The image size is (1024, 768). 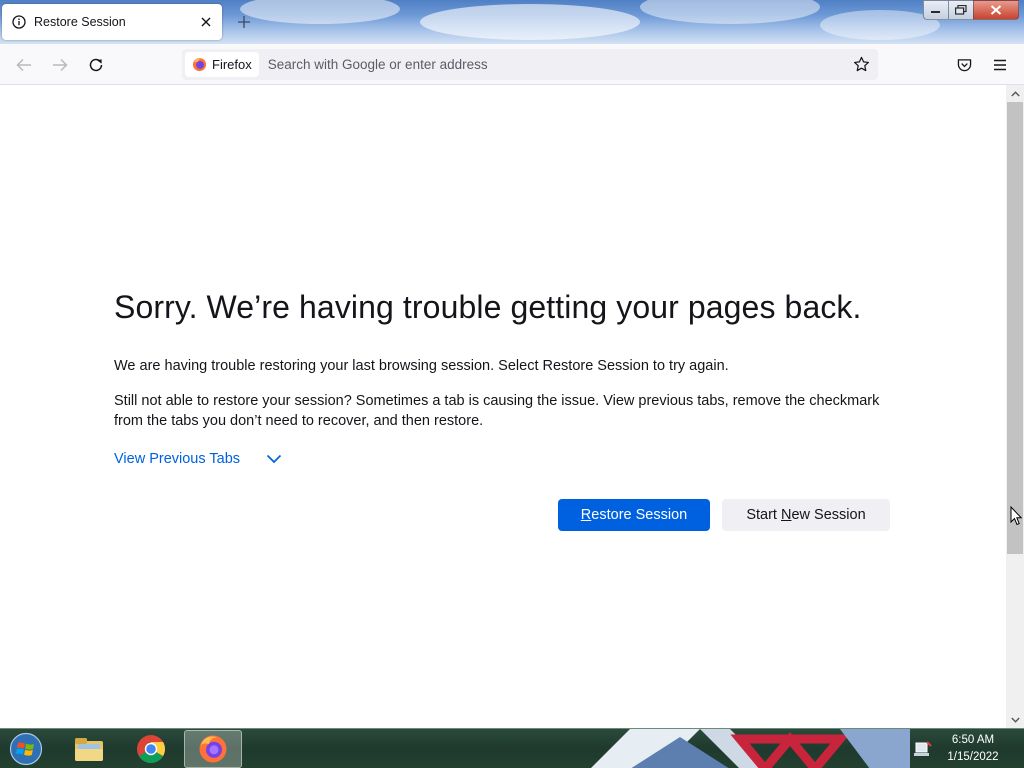 What do you see at coordinates (634, 515) in the screenshot?
I see `restore-session-button: Restore Session` at bounding box center [634, 515].